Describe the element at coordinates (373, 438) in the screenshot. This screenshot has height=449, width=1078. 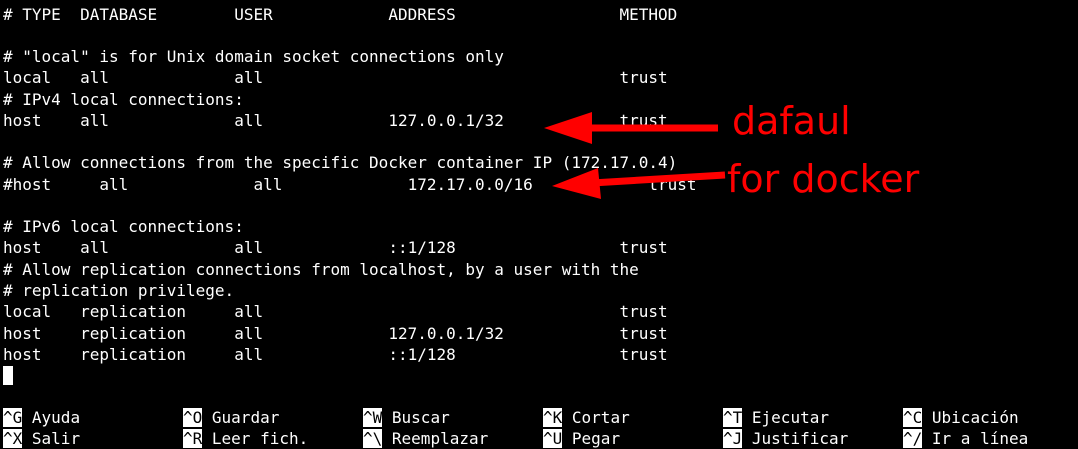
I see `shortcut-key: ^\` at that location.